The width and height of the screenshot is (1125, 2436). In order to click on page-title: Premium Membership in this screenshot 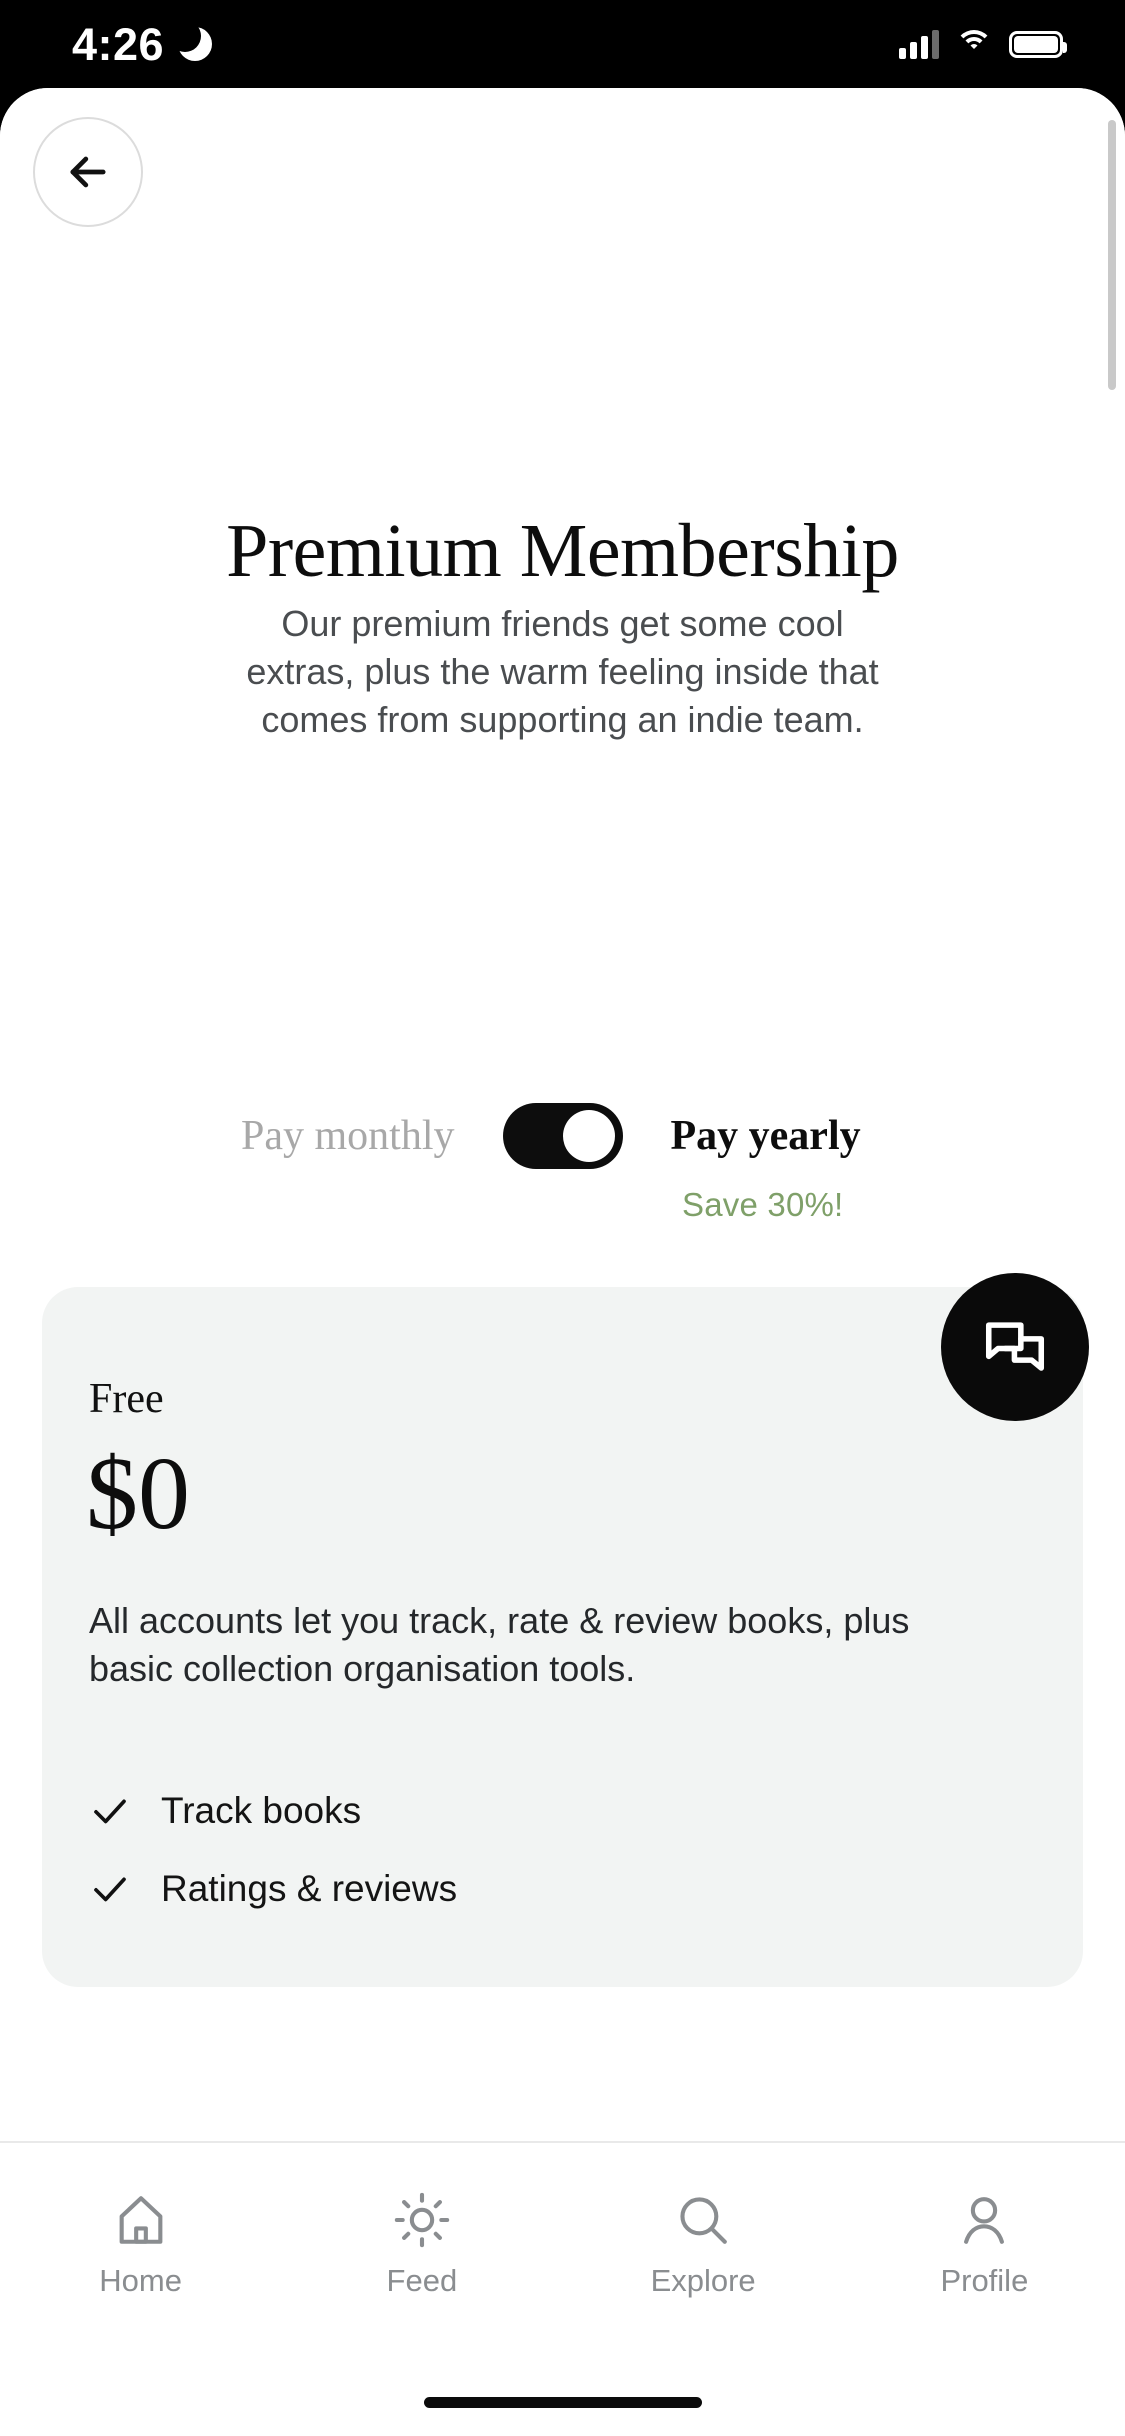, I will do `click(562, 551)`.